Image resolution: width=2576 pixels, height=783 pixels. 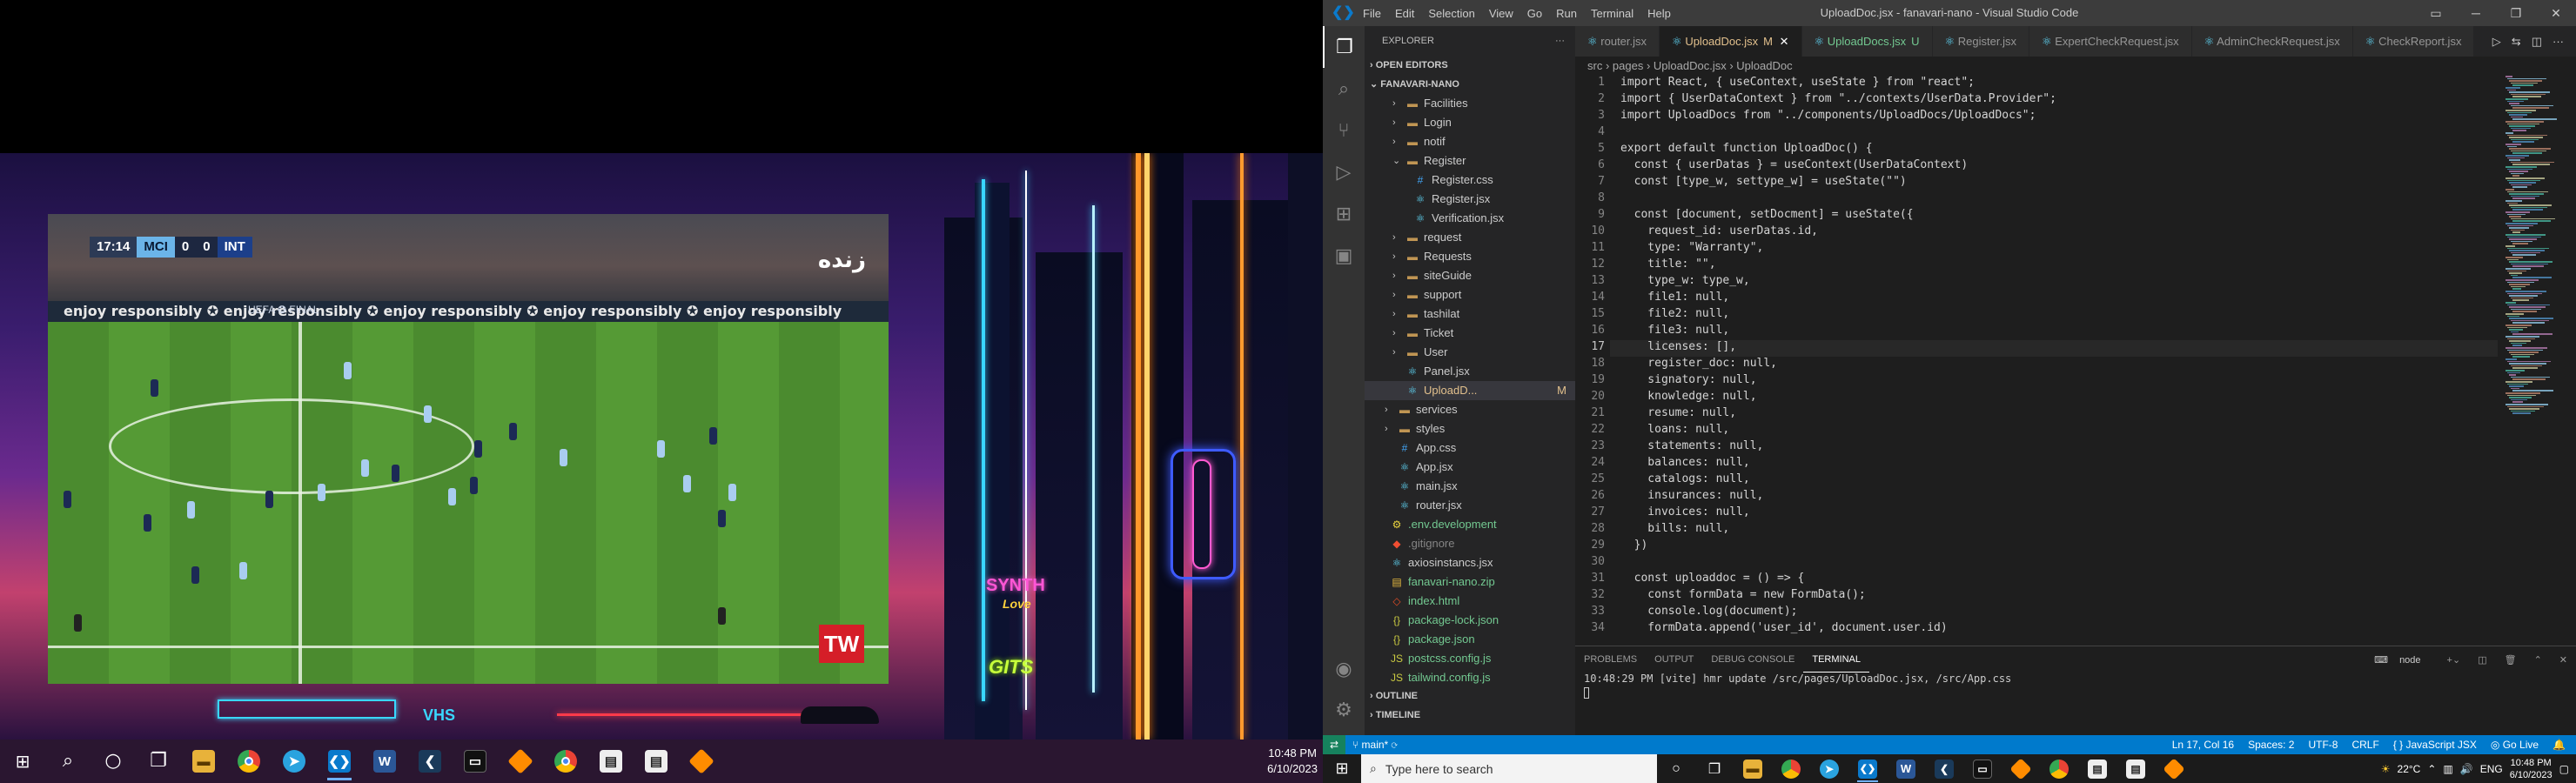 What do you see at coordinates (2538, 660) in the screenshot?
I see `maximize-panel-icon: ⌃` at bounding box center [2538, 660].